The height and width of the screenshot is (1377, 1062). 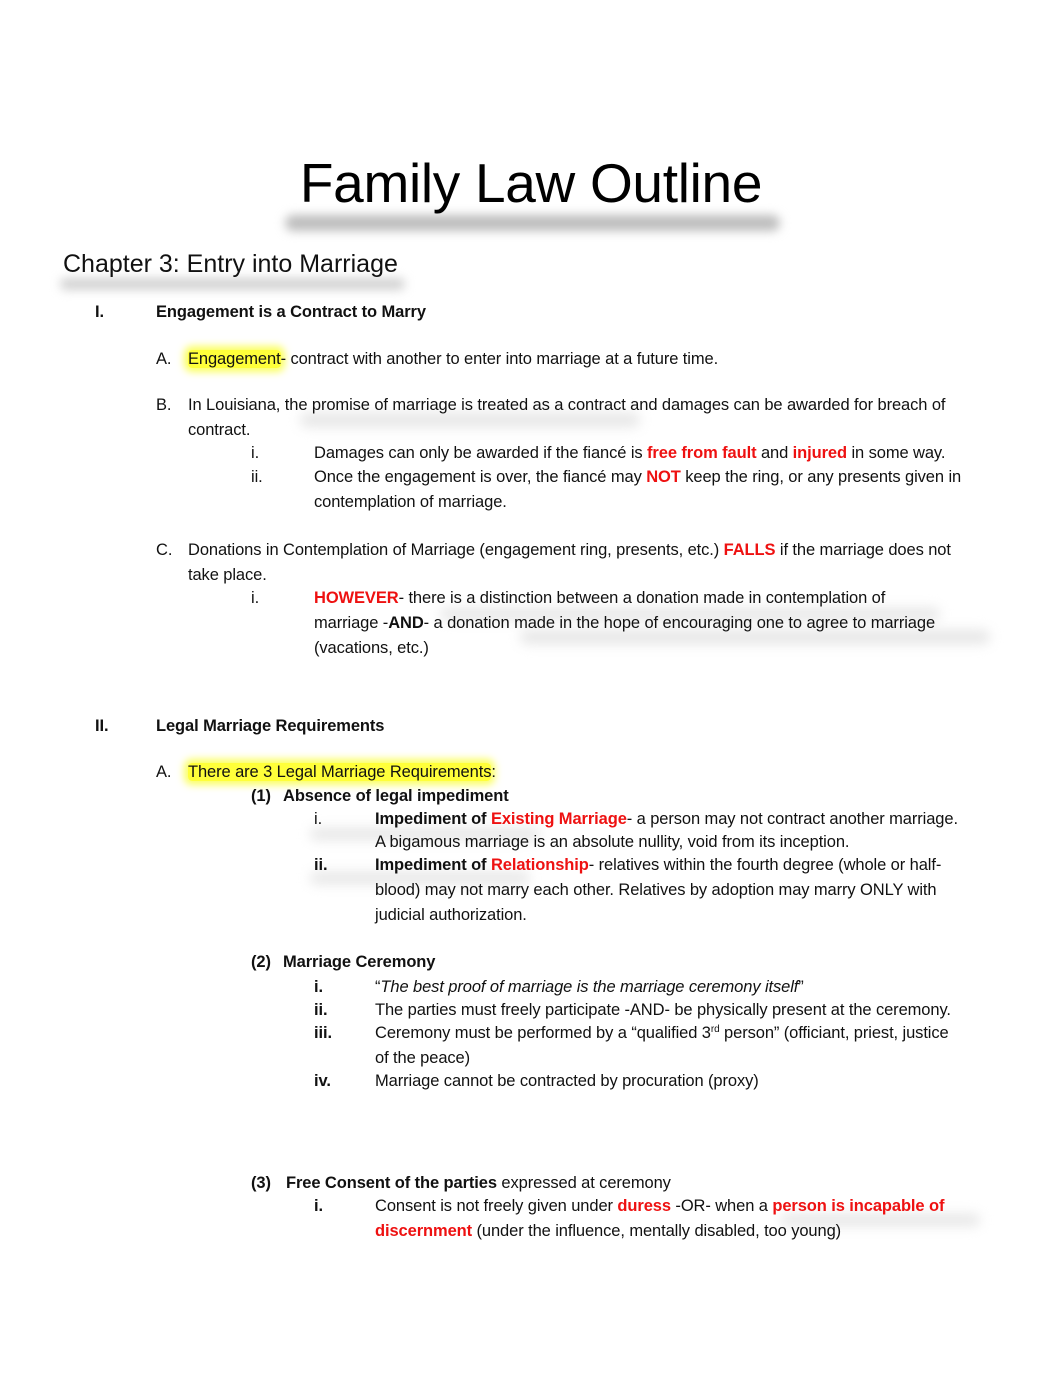 I want to click on item-label: B., so click(x=164, y=405).